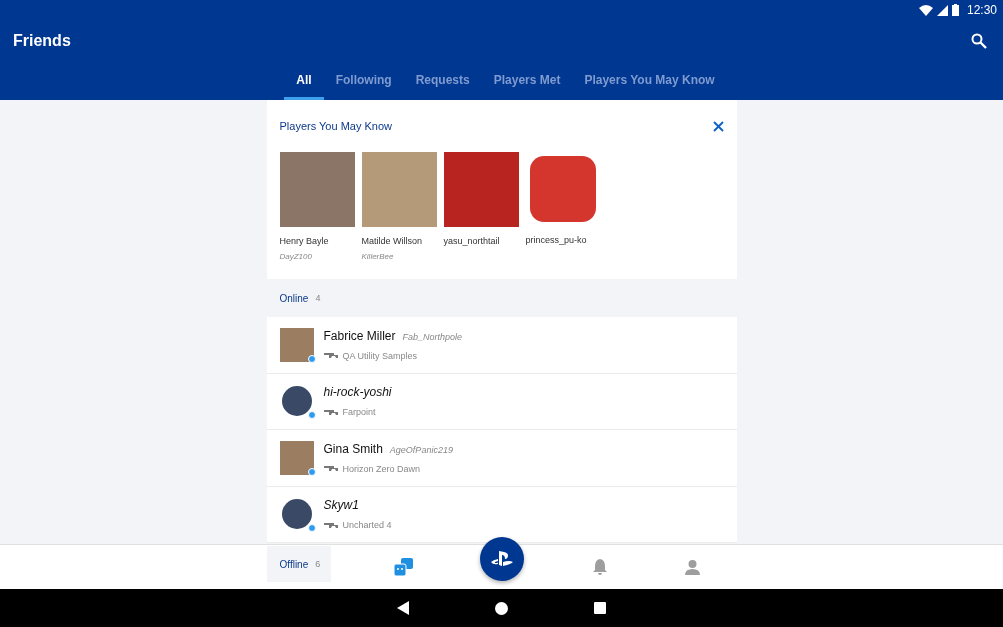 The height and width of the screenshot is (627, 1003). What do you see at coordinates (421, 449) in the screenshot?
I see `online-id: AgeOfPanic219` at bounding box center [421, 449].